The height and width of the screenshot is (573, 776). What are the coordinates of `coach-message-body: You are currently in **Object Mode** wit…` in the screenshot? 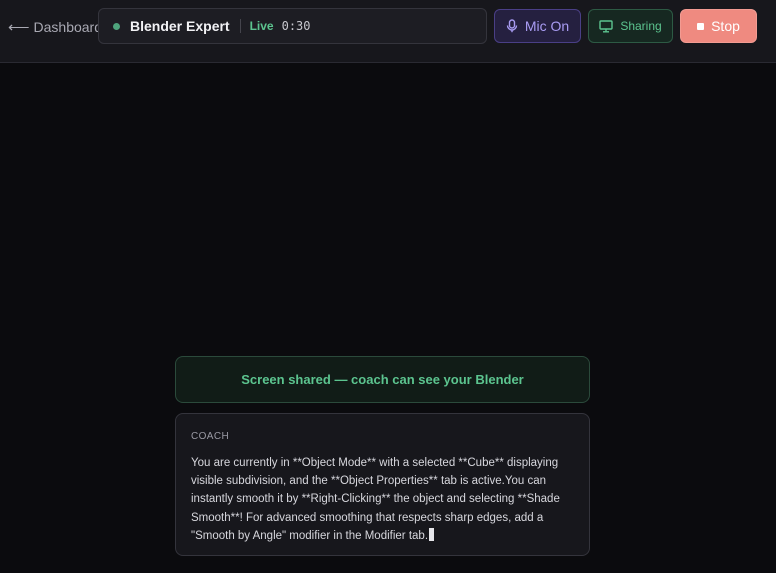 It's located at (382, 499).